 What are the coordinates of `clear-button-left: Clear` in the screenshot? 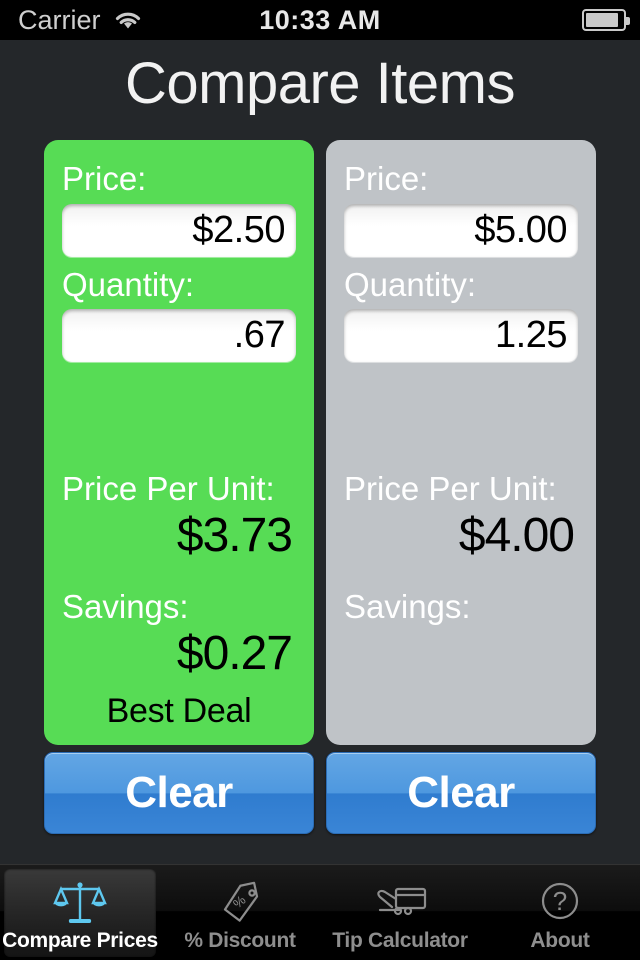 It's located at (179, 793).